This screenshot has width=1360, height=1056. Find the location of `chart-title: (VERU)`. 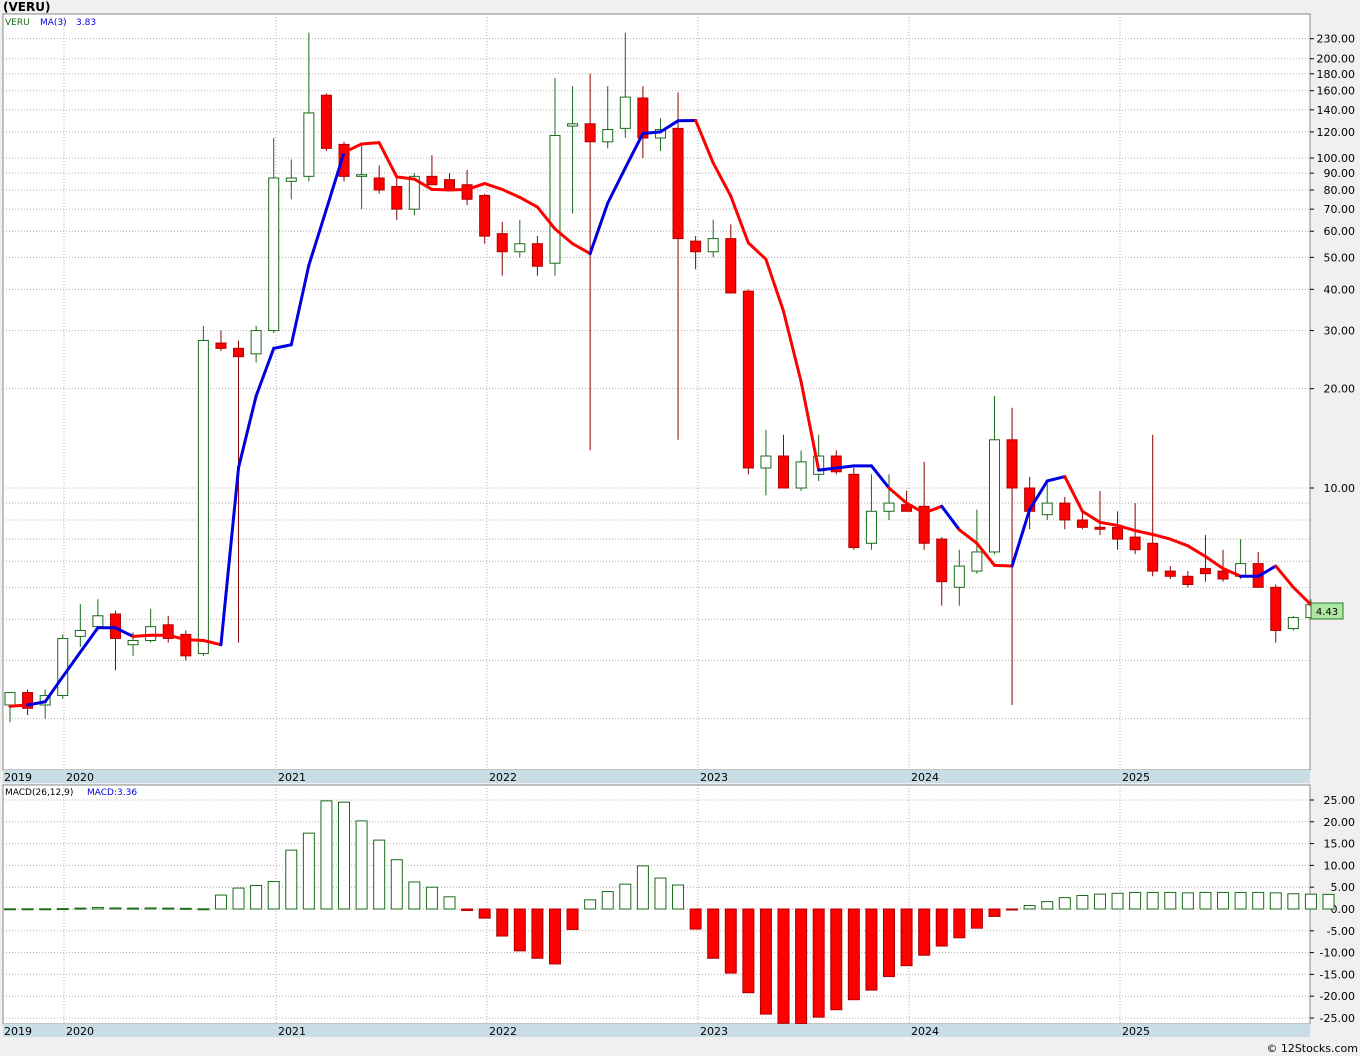

chart-title: (VERU) is located at coordinates (26, 7).